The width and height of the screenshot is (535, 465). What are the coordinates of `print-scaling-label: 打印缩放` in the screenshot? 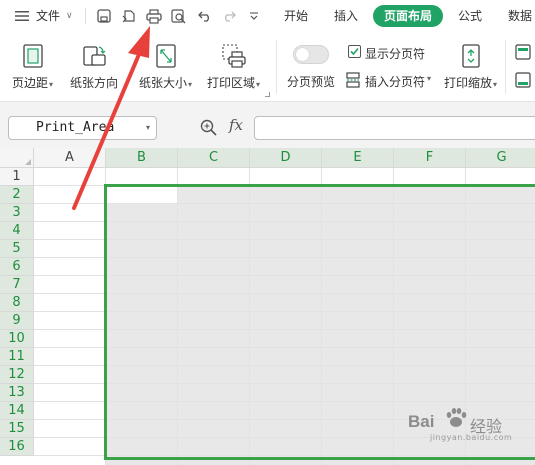 It's located at (468, 83).